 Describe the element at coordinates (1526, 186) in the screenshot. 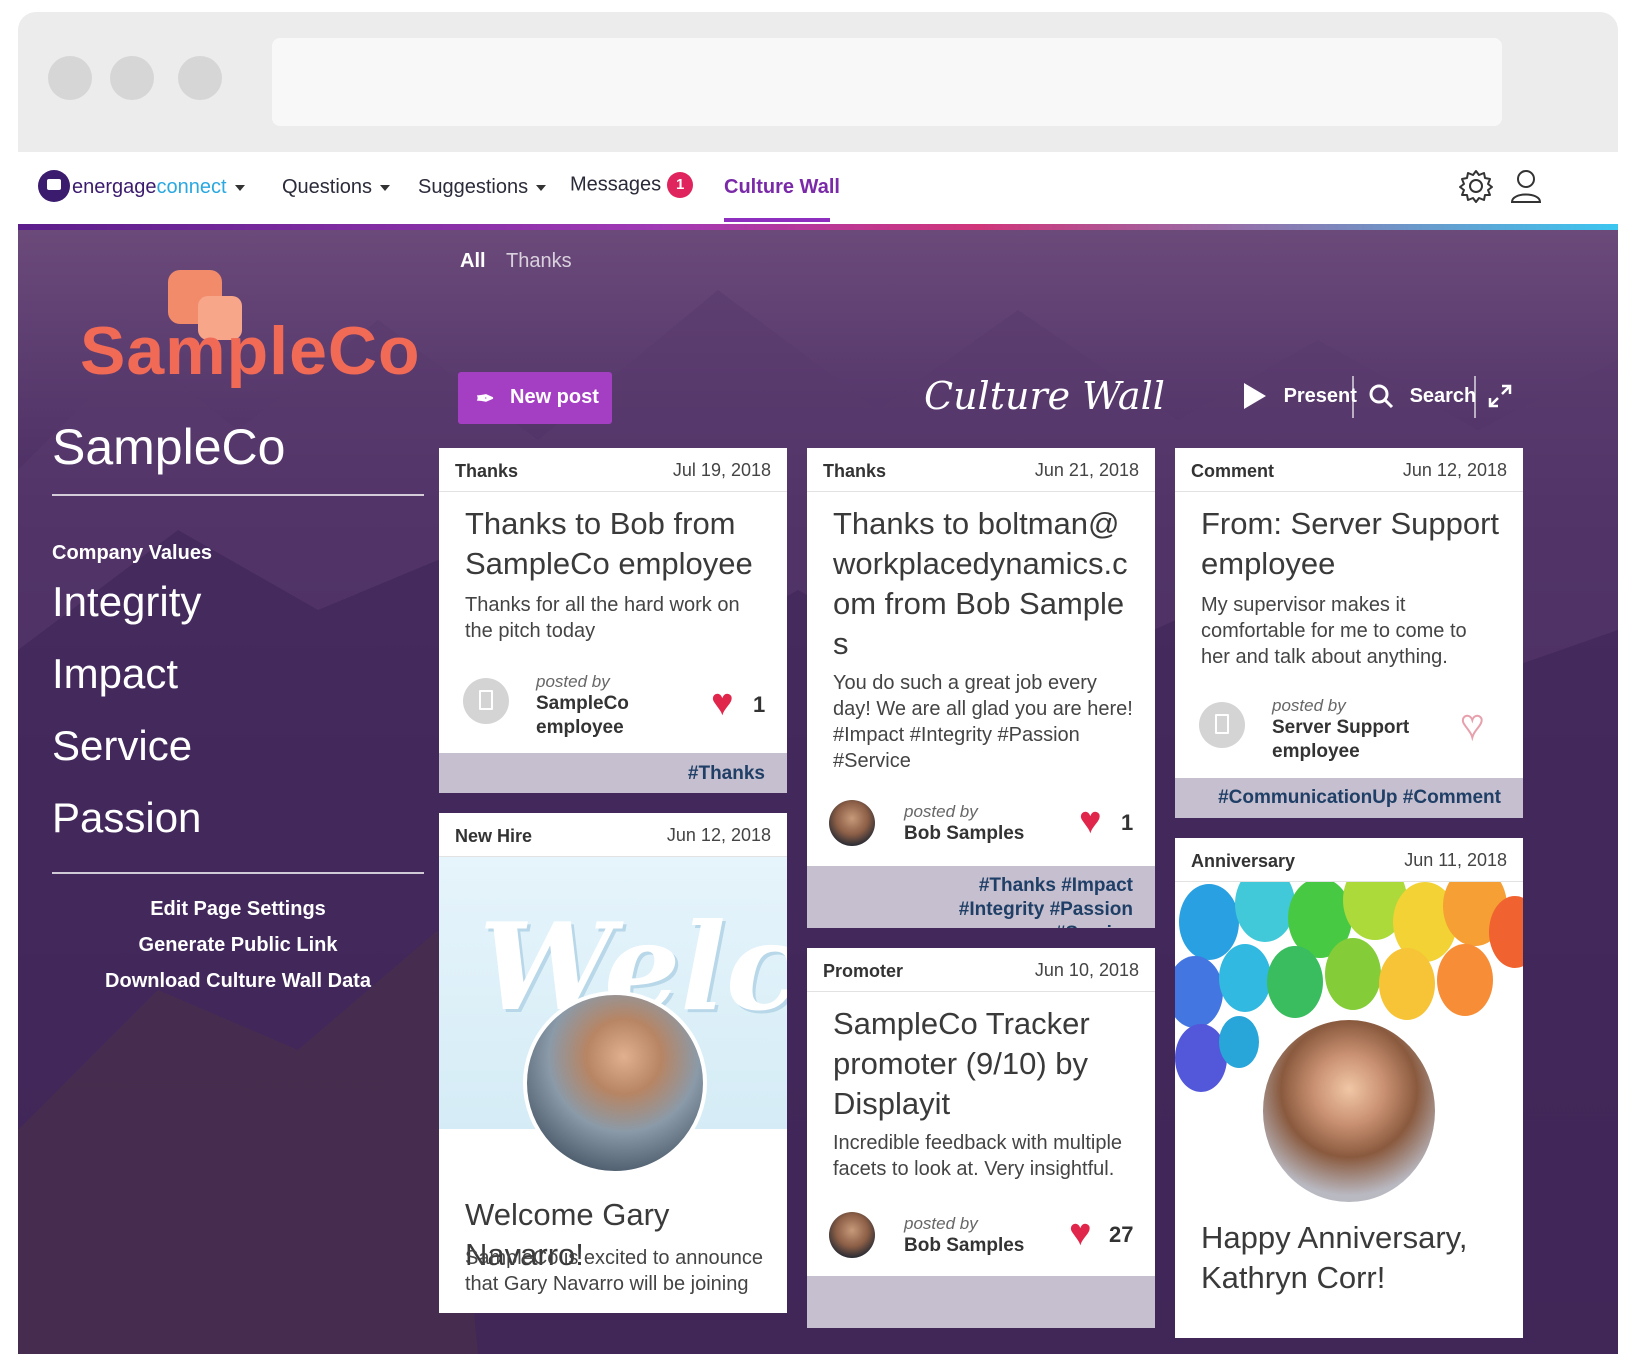

I see `user-icon` at that location.